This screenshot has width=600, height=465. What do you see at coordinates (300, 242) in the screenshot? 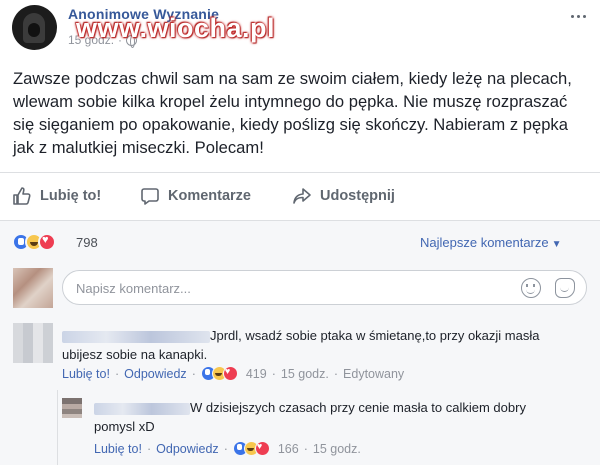
I see `reactions-summary: 798 Najlepsze komentarze▼` at bounding box center [300, 242].